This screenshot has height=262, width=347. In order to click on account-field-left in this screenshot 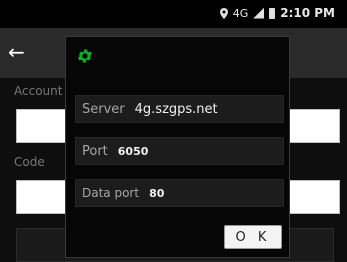, I will do `click(42, 126)`.